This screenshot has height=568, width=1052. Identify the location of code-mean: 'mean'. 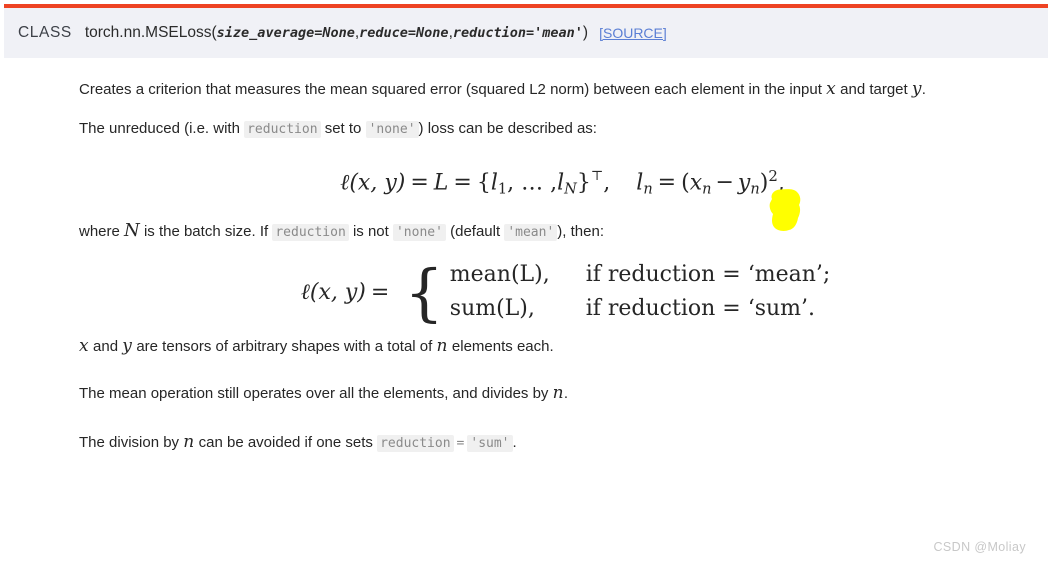
(531, 232).